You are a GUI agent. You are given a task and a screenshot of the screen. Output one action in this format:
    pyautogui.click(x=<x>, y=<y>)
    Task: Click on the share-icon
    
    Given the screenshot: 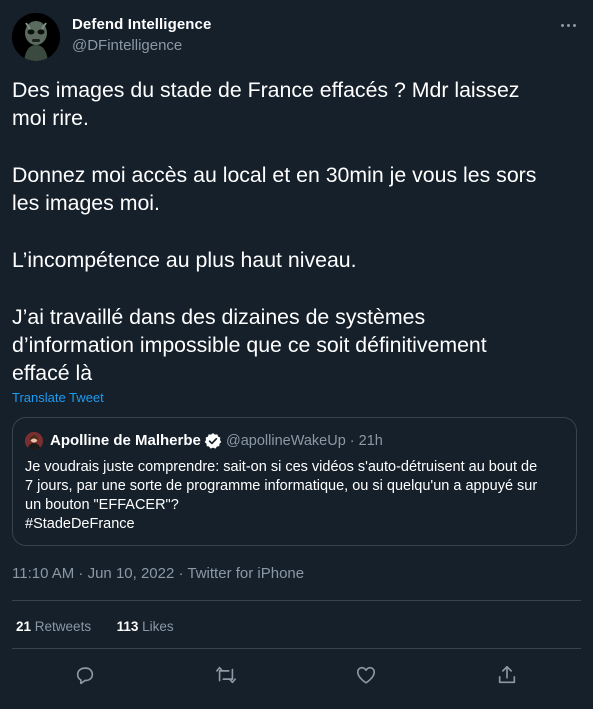 What is the action you would take?
    pyautogui.click(x=508, y=676)
    